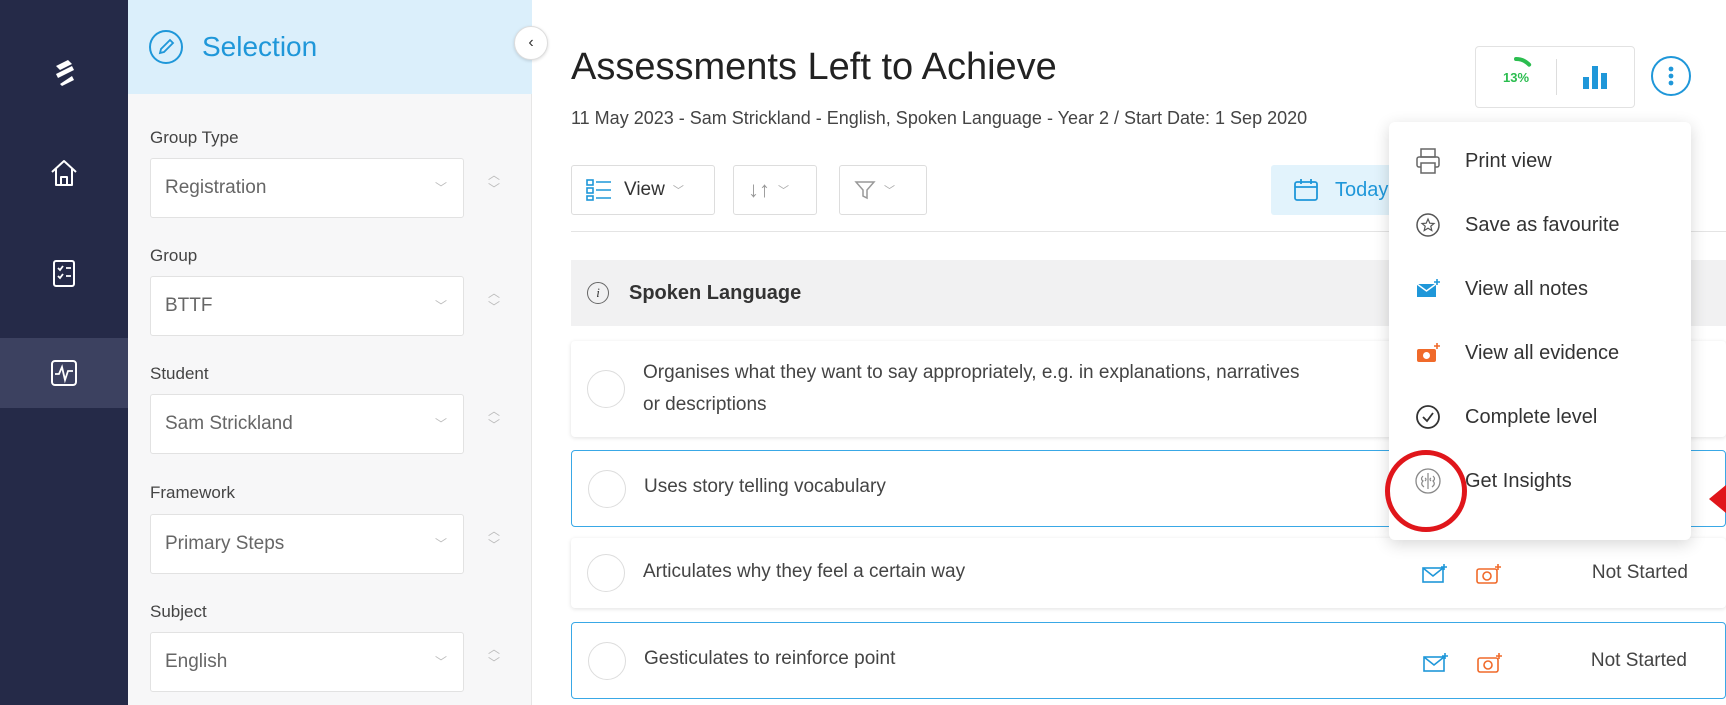 Image resolution: width=1726 pixels, height=705 pixels. Describe the element at coordinates (1428, 289) in the screenshot. I see `notes-icon` at that location.